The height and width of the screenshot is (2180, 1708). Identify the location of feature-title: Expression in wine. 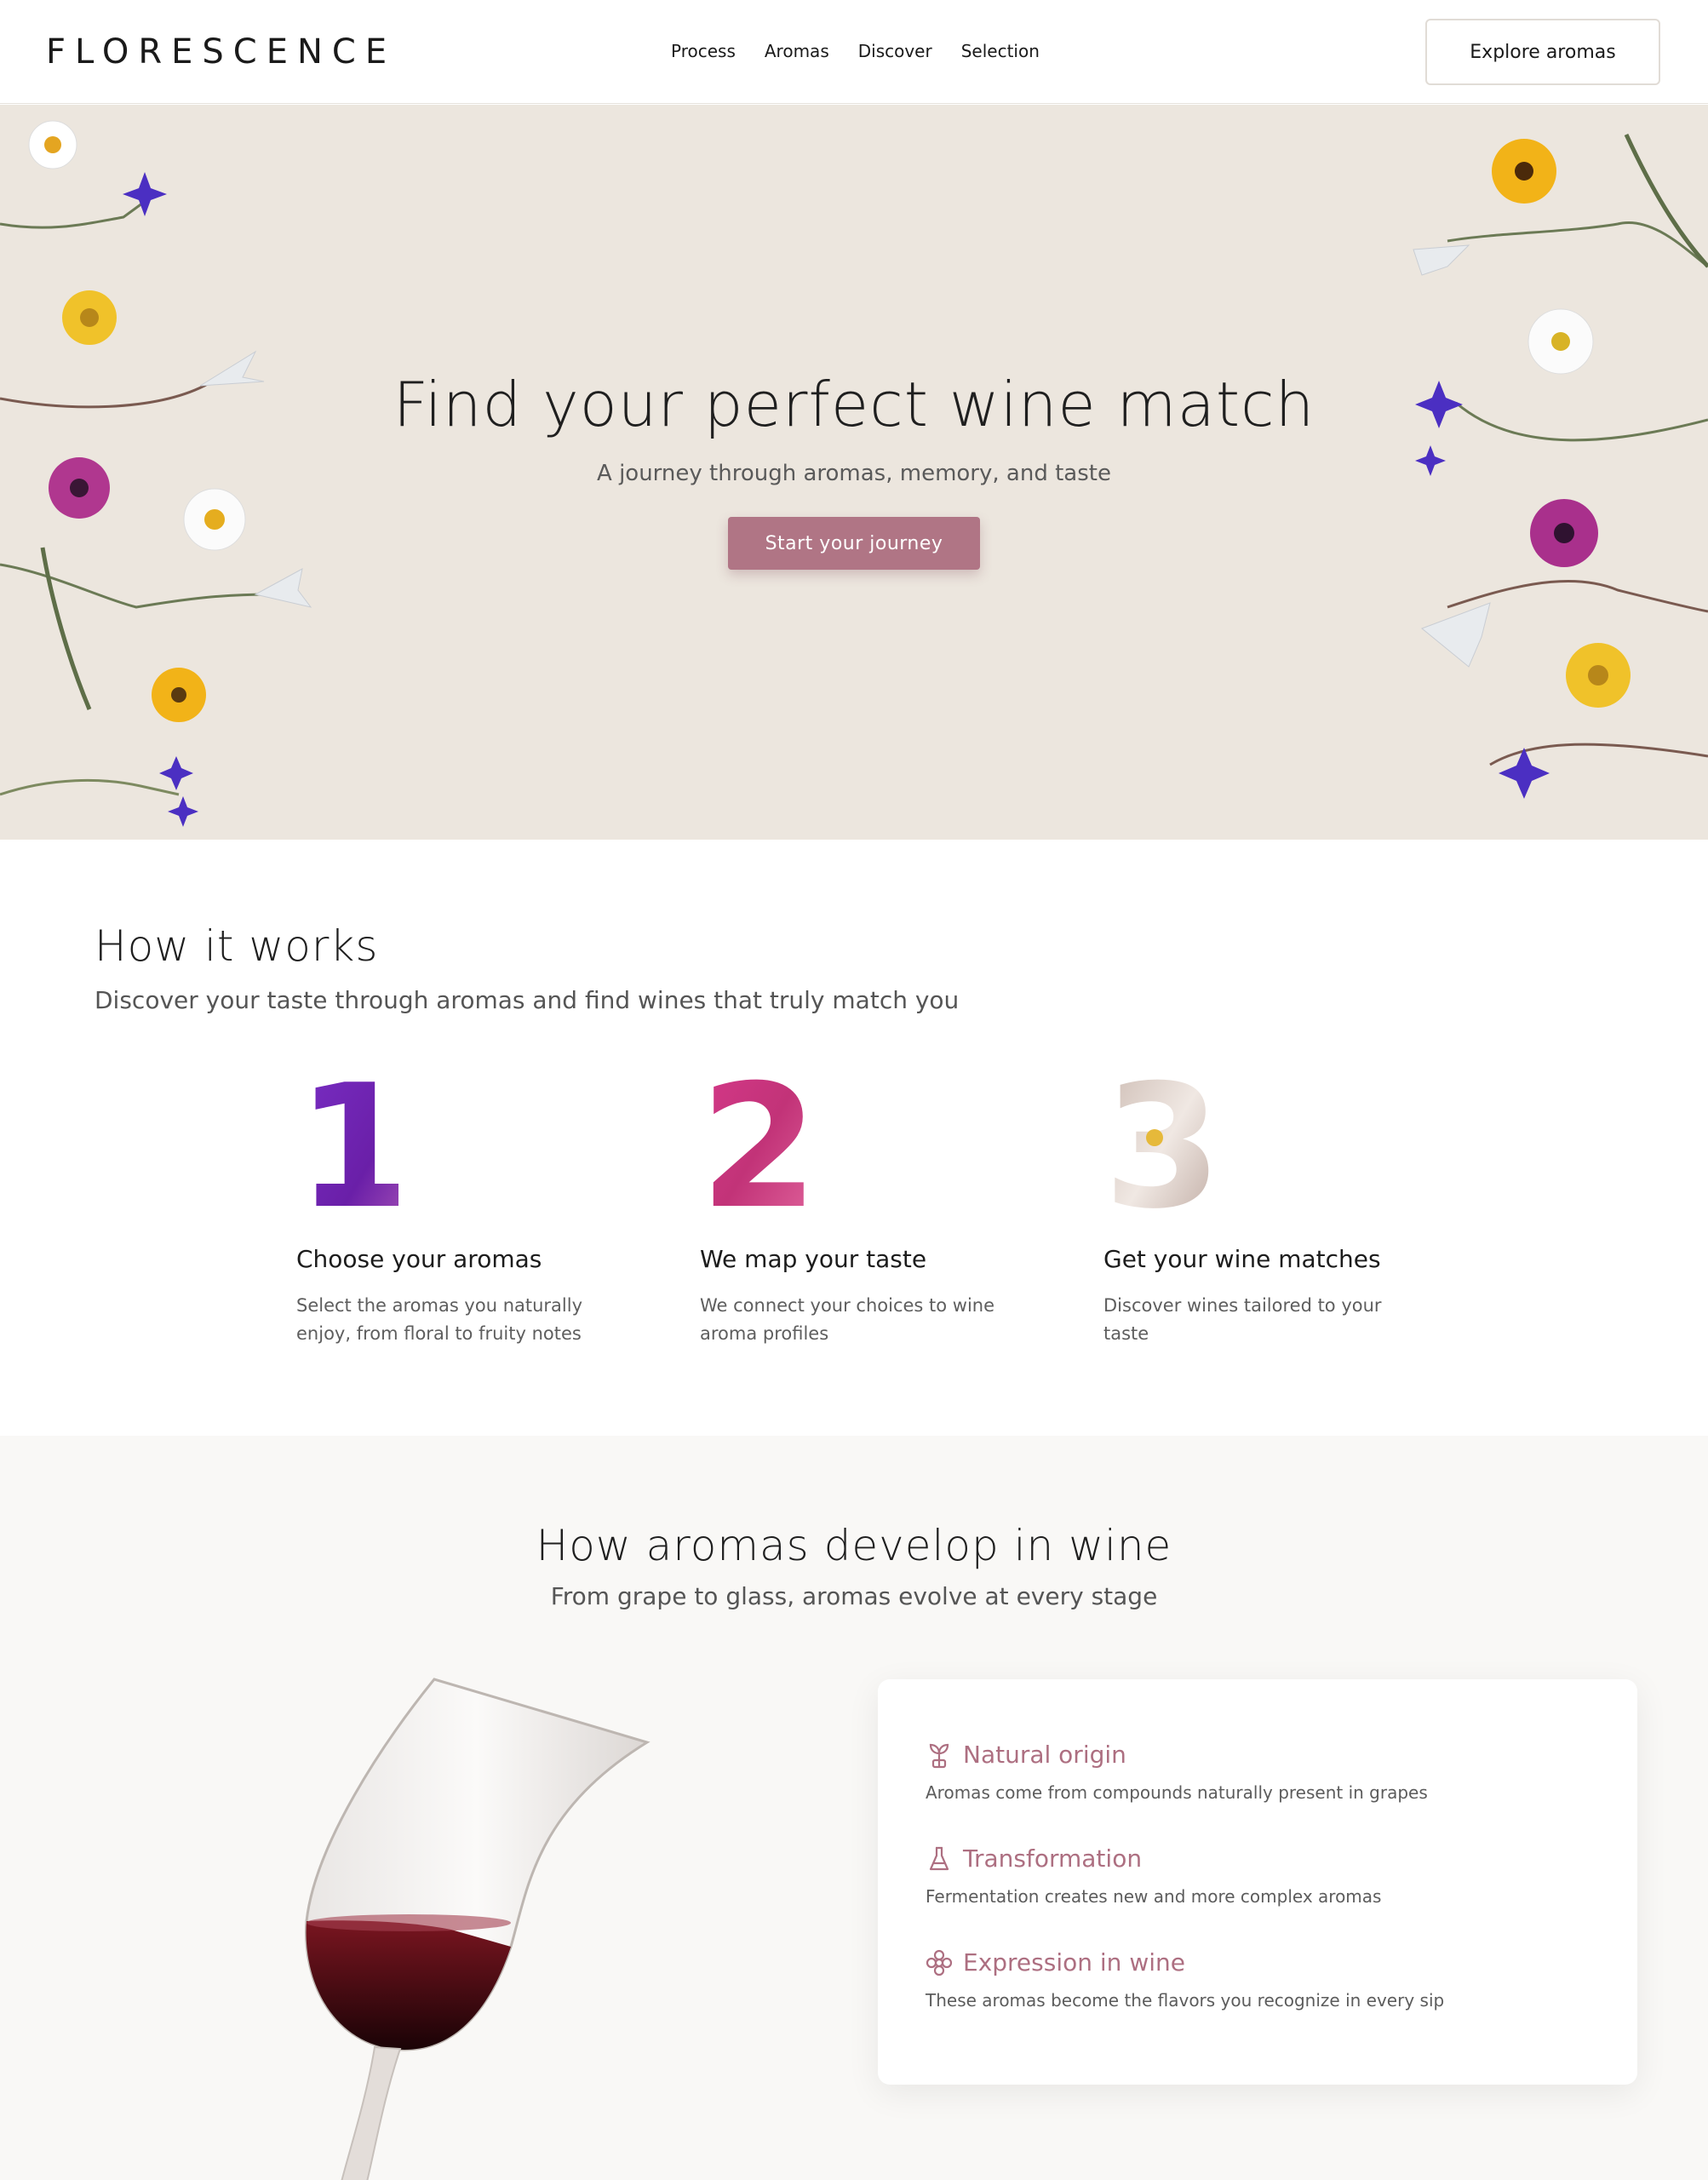
(1074, 1962).